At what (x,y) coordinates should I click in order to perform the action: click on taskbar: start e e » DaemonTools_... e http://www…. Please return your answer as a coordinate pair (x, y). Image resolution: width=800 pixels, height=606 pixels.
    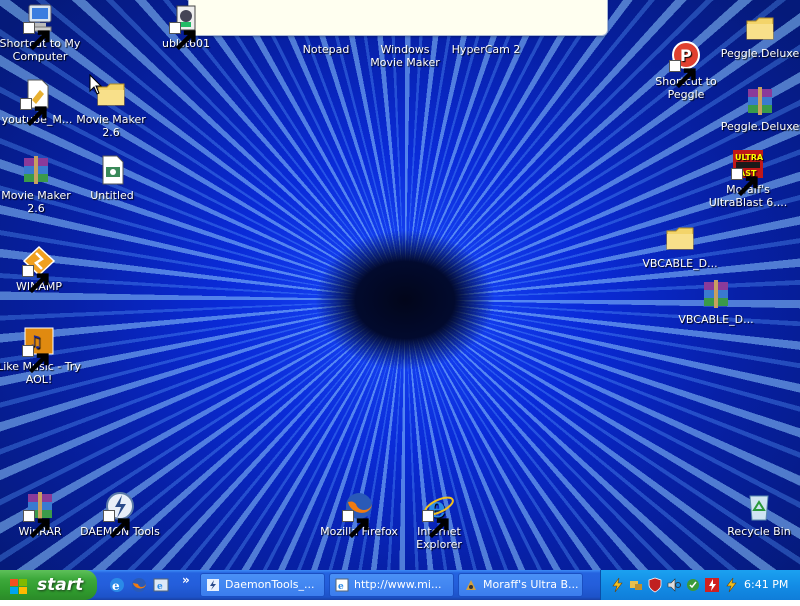
    Looking at the image, I should click on (400, 585).